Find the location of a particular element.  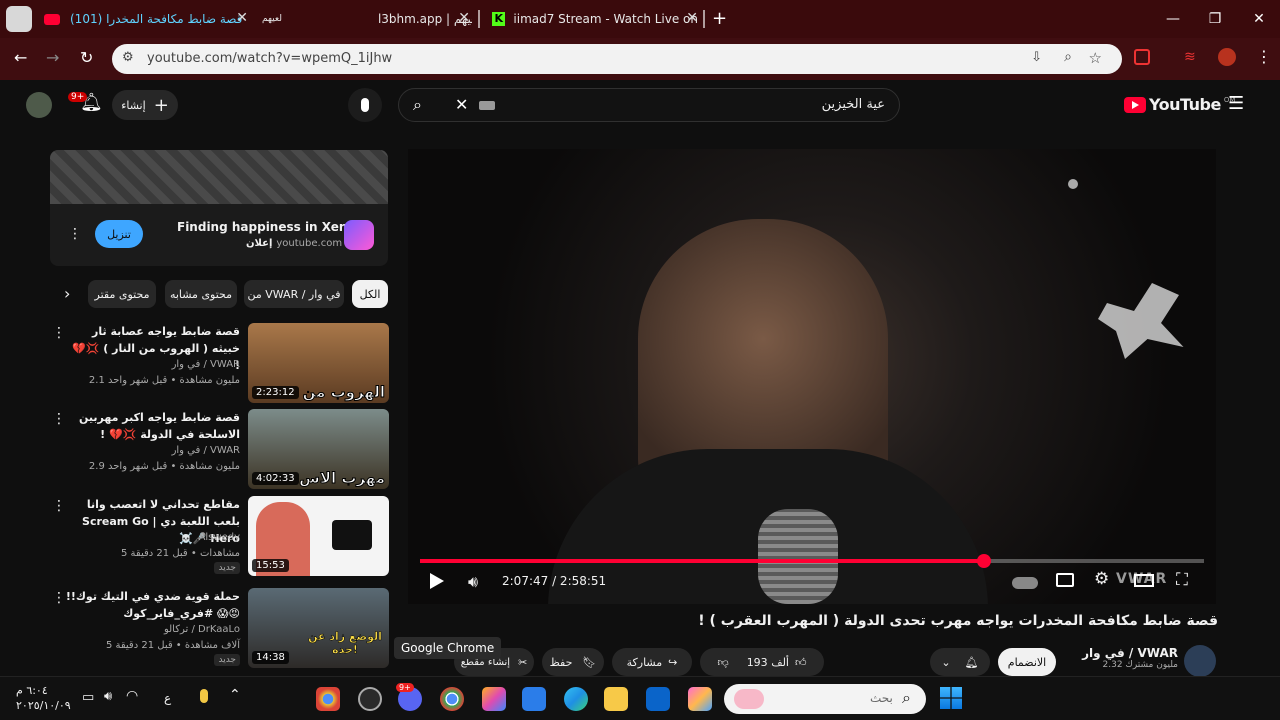

subscribe-bell-dropdown: ⌄ 🔔︎ is located at coordinates (960, 662).